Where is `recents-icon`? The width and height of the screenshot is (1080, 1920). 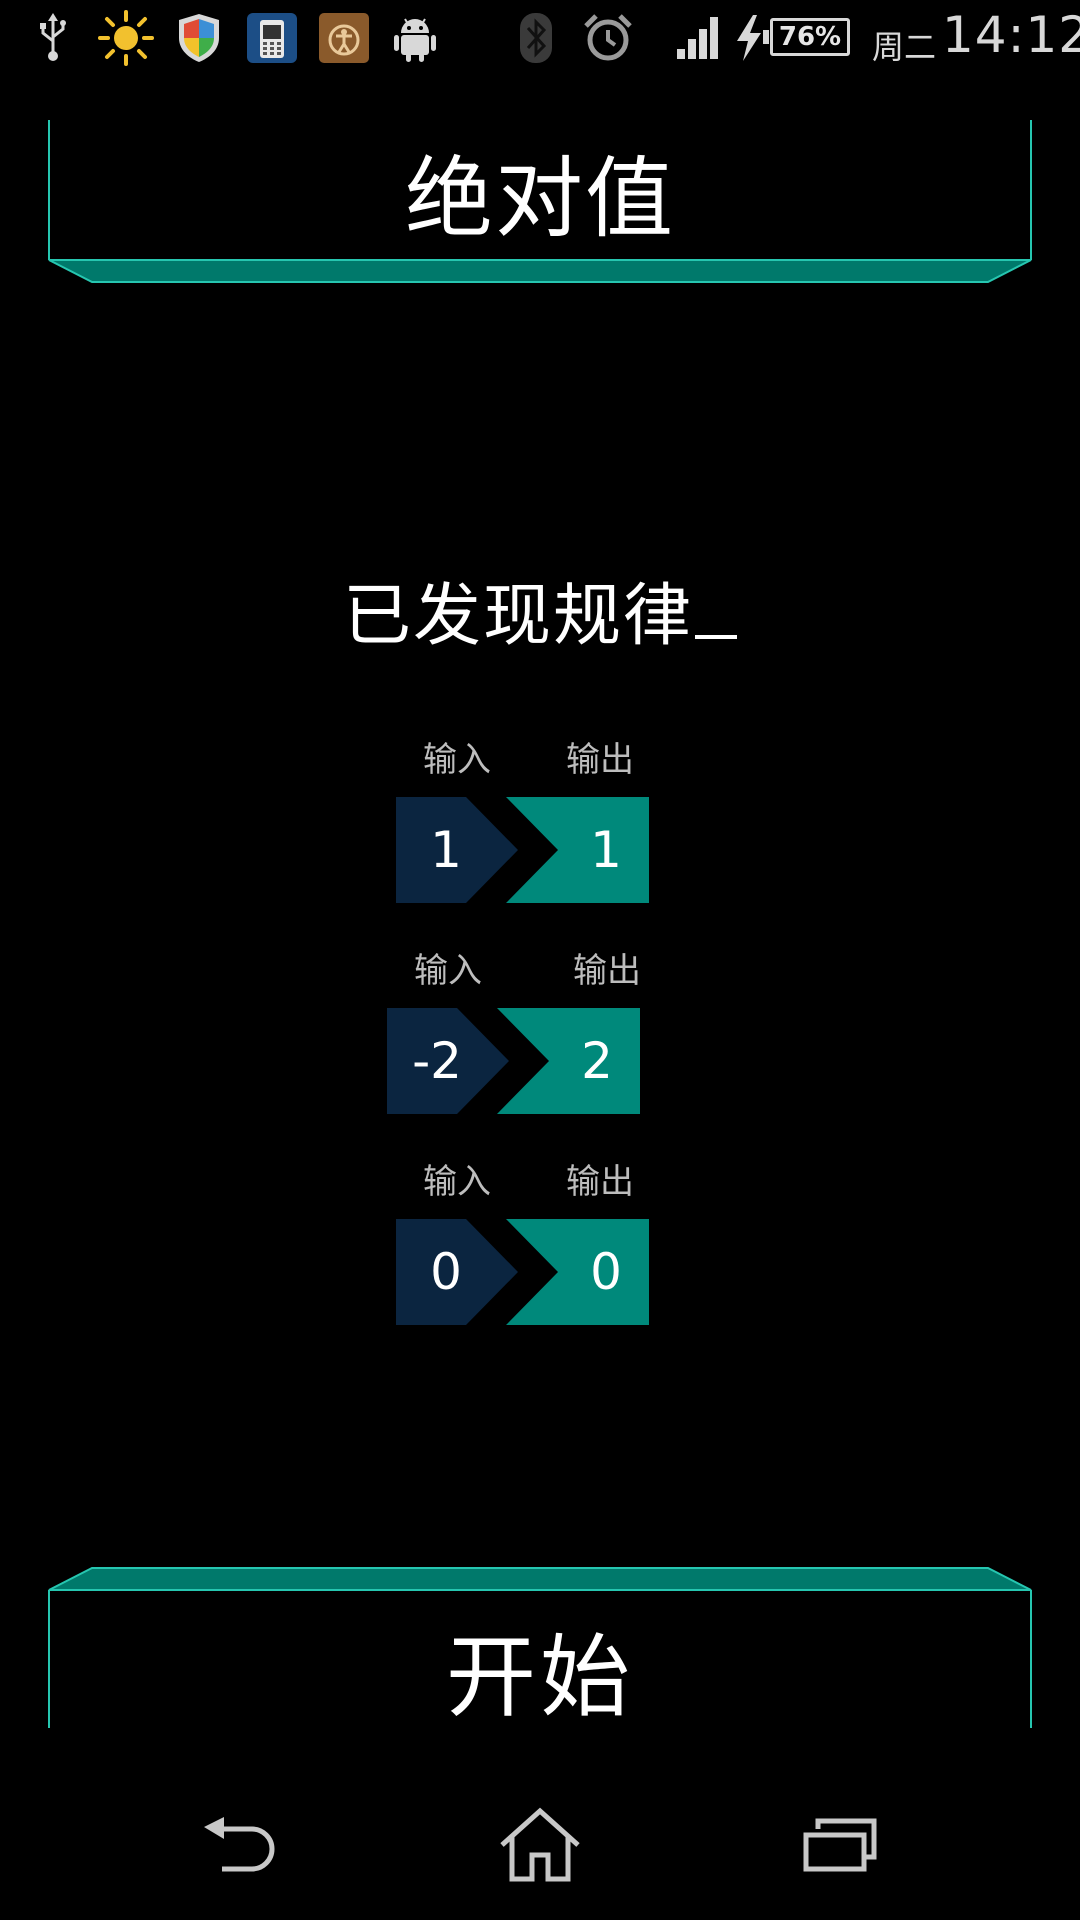 recents-icon is located at coordinates (840, 1845).